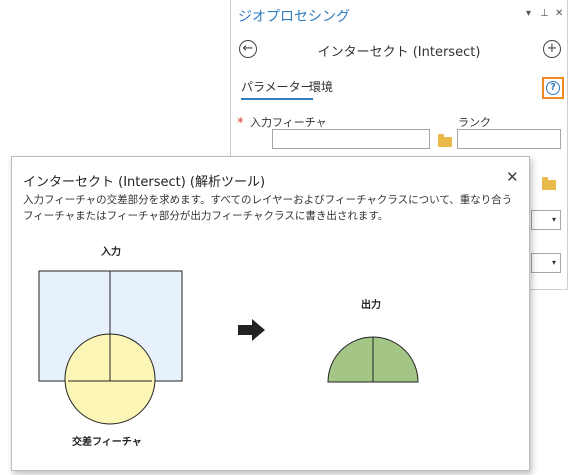  What do you see at coordinates (509, 139) in the screenshot?
I see `rank-field` at bounding box center [509, 139].